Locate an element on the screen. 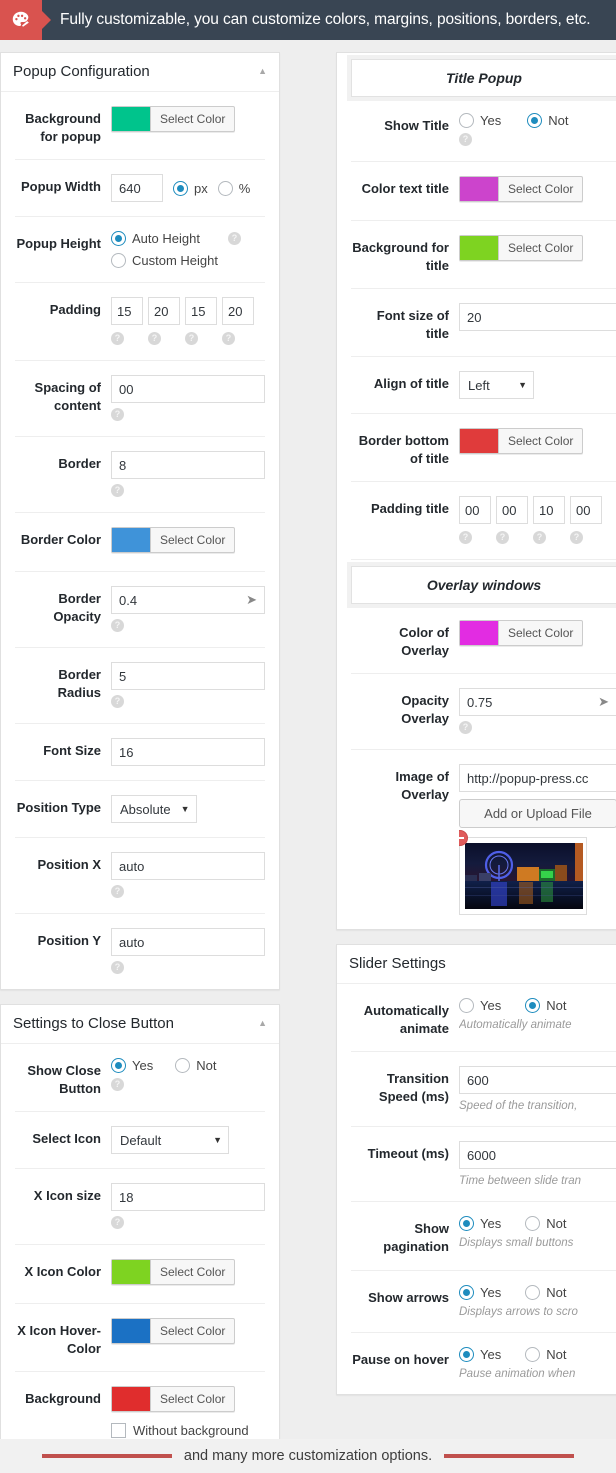 The height and width of the screenshot is (1473, 616). border-radius-input: 5 is located at coordinates (188, 676).